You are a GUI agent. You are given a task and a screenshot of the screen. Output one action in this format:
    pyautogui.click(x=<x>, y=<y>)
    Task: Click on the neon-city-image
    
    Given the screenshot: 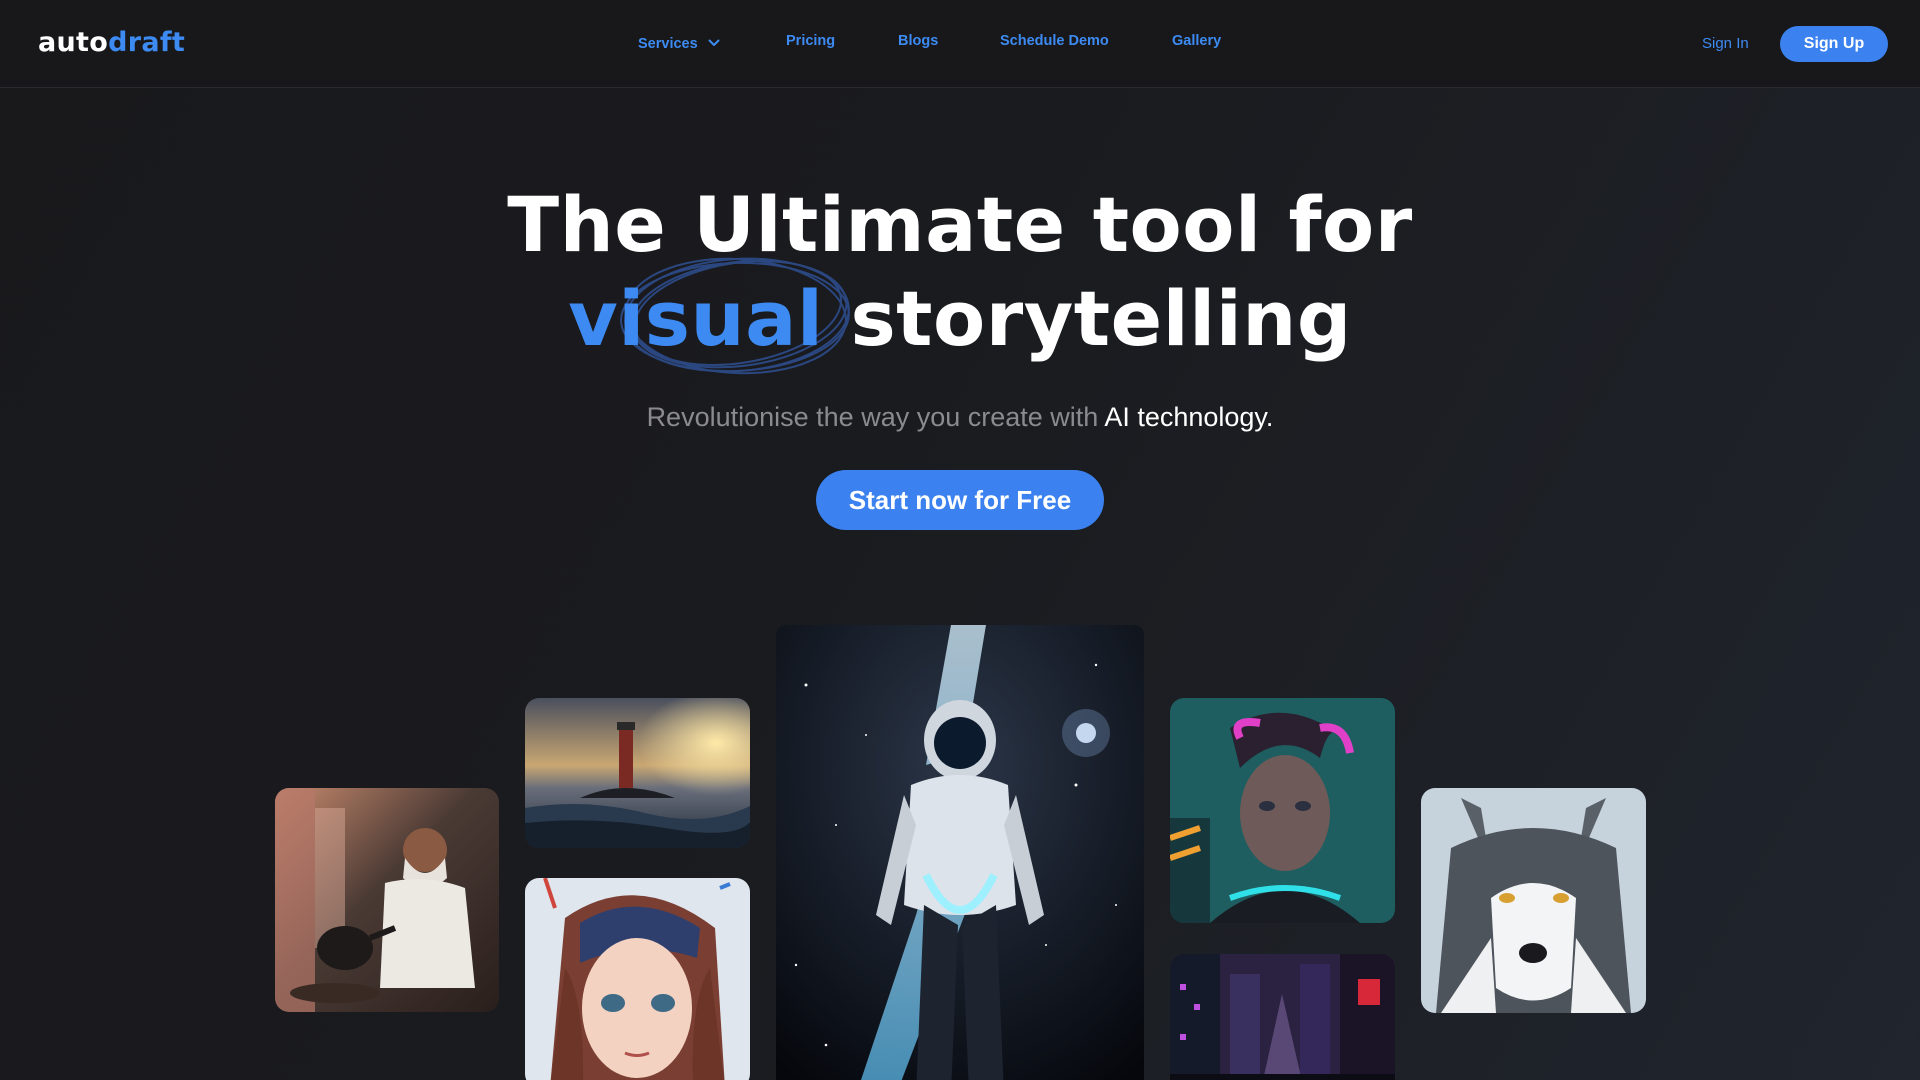 What is the action you would take?
    pyautogui.click(x=1282, y=1017)
    